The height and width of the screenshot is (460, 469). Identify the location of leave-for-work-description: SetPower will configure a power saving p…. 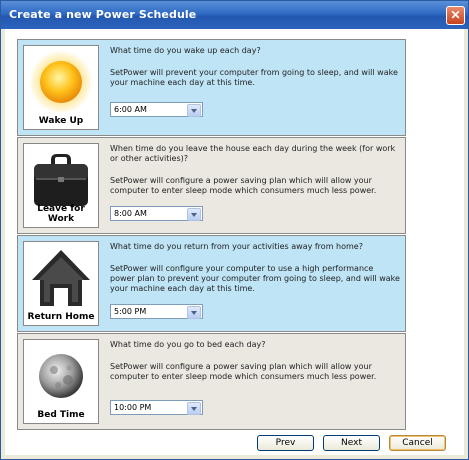
(243, 185).